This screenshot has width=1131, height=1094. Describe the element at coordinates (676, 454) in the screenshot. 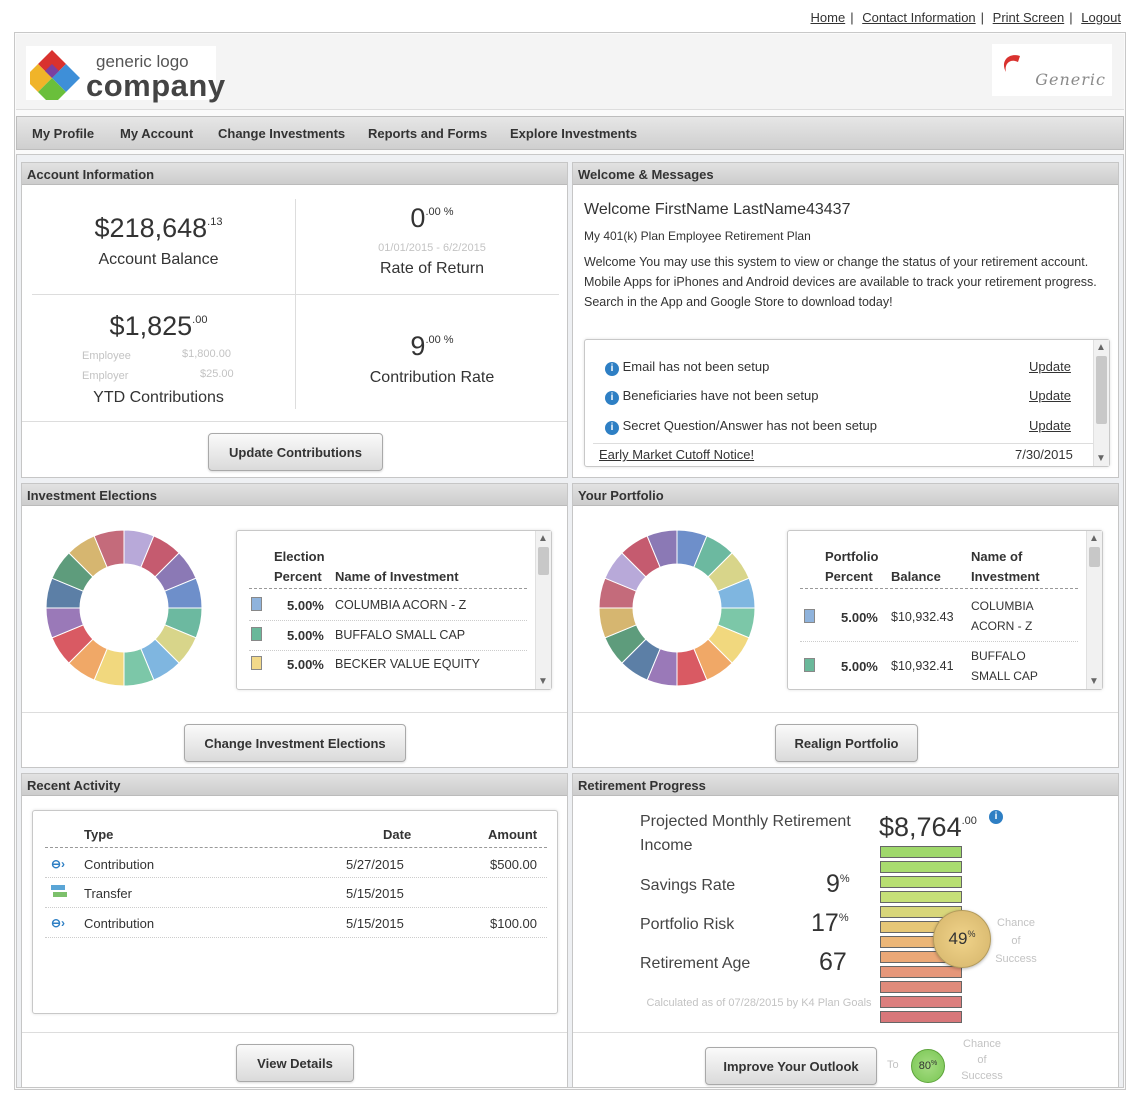

I see `early-market-cutoff-link: Early Market Cutoff Notice!` at that location.